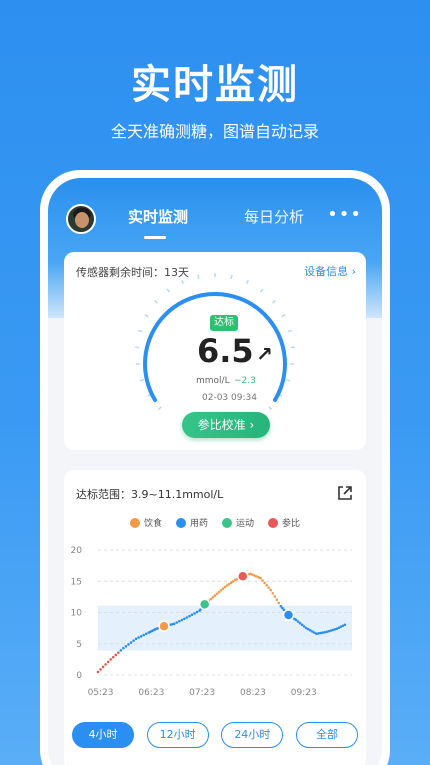  I want to click on device-info-link: 设备信息 ›, so click(330, 271).